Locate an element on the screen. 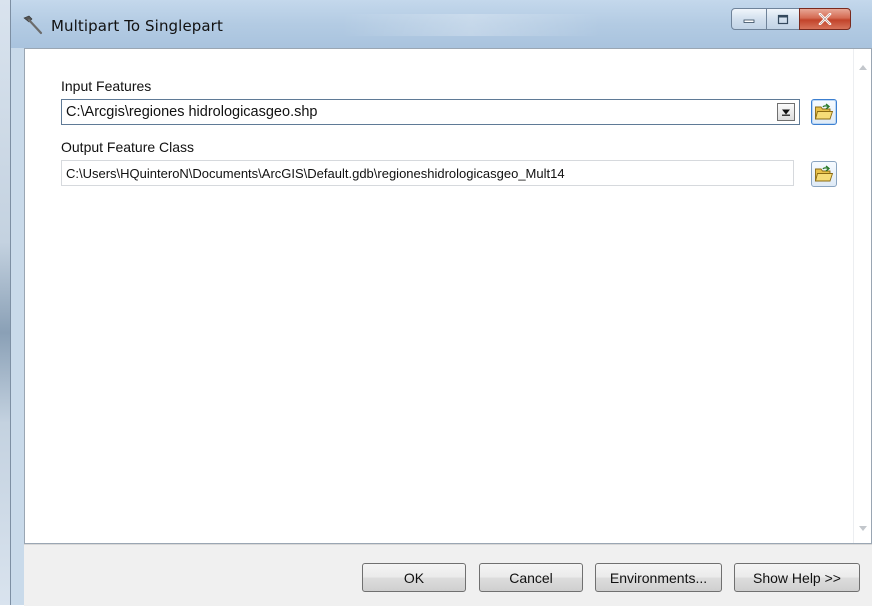 The width and height of the screenshot is (872, 606). chevron-down-icon is located at coordinates (786, 112).